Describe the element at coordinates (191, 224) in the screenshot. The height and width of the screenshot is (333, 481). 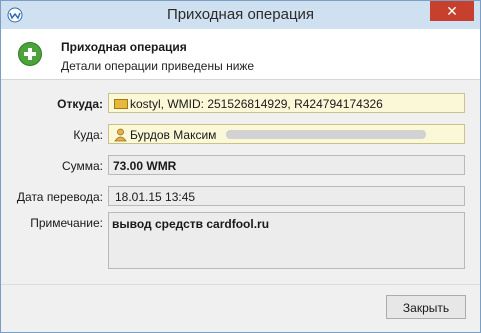
I see `note-value: вывод средств cardfool.ru` at that location.